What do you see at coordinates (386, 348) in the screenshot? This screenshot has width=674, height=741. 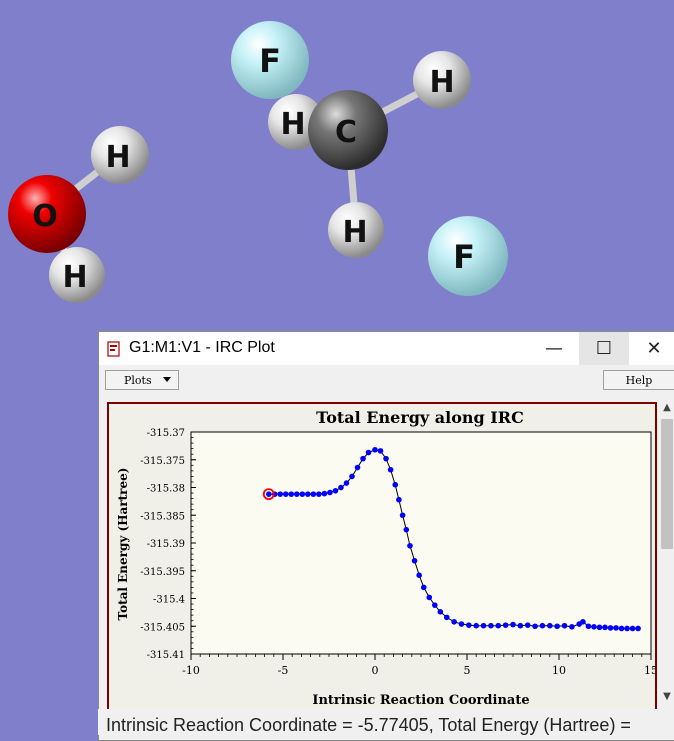 I see `title-bar: G1:M1:V1 - IRC Plot — ☐ ✕` at bounding box center [386, 348].